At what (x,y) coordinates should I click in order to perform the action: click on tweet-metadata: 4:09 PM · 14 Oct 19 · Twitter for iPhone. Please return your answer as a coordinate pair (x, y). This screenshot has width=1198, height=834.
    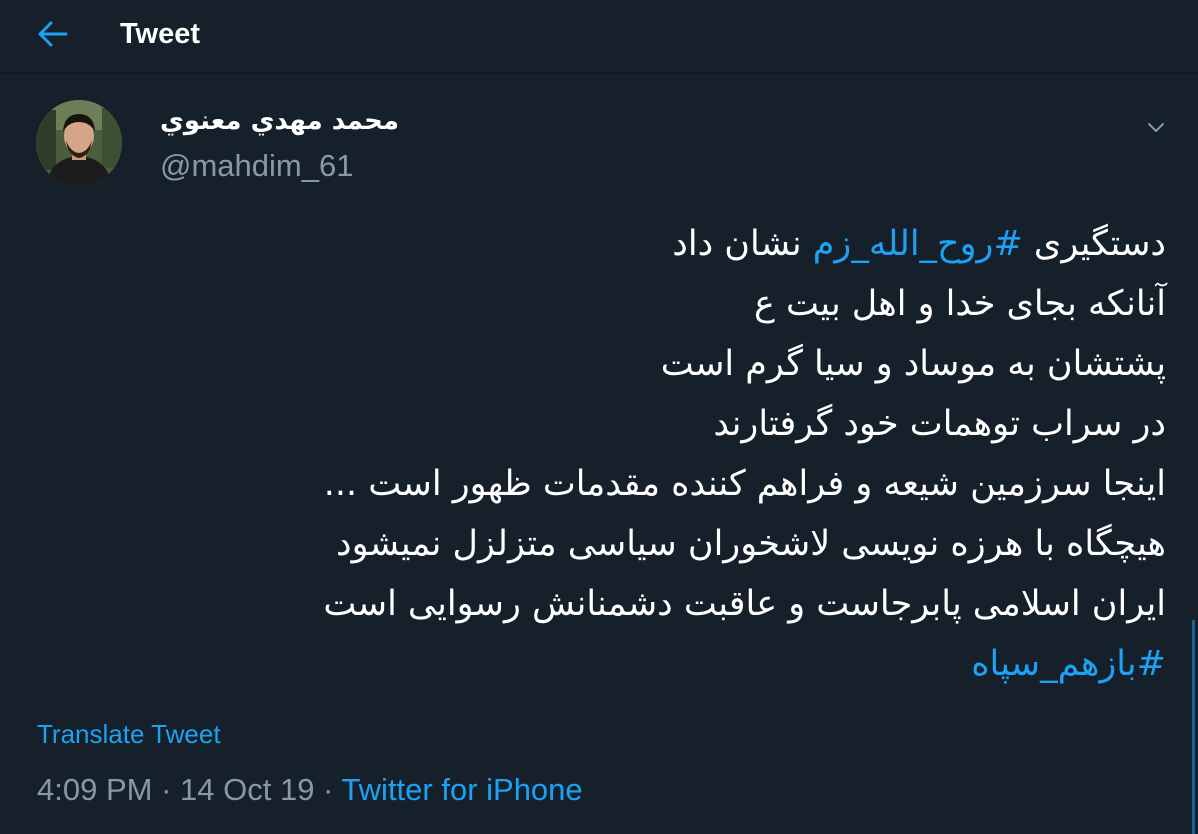
    Looking at the image, I should click on (310, 790).